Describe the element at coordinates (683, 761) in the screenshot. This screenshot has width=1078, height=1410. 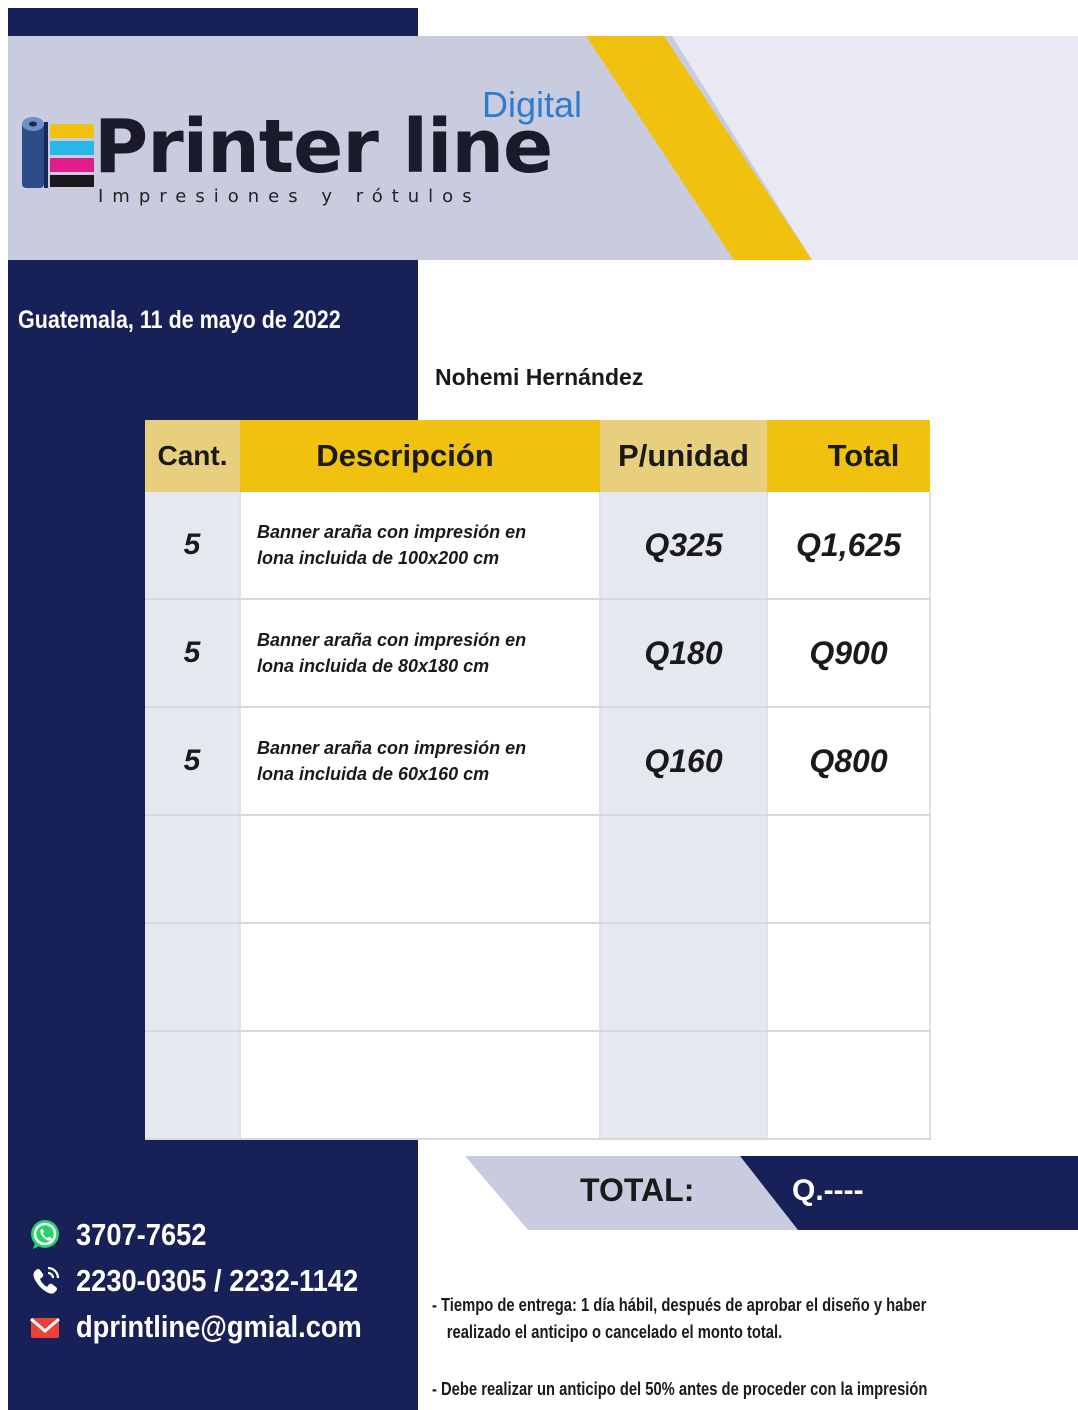
I see `row-unit-price: Q160` at that location.